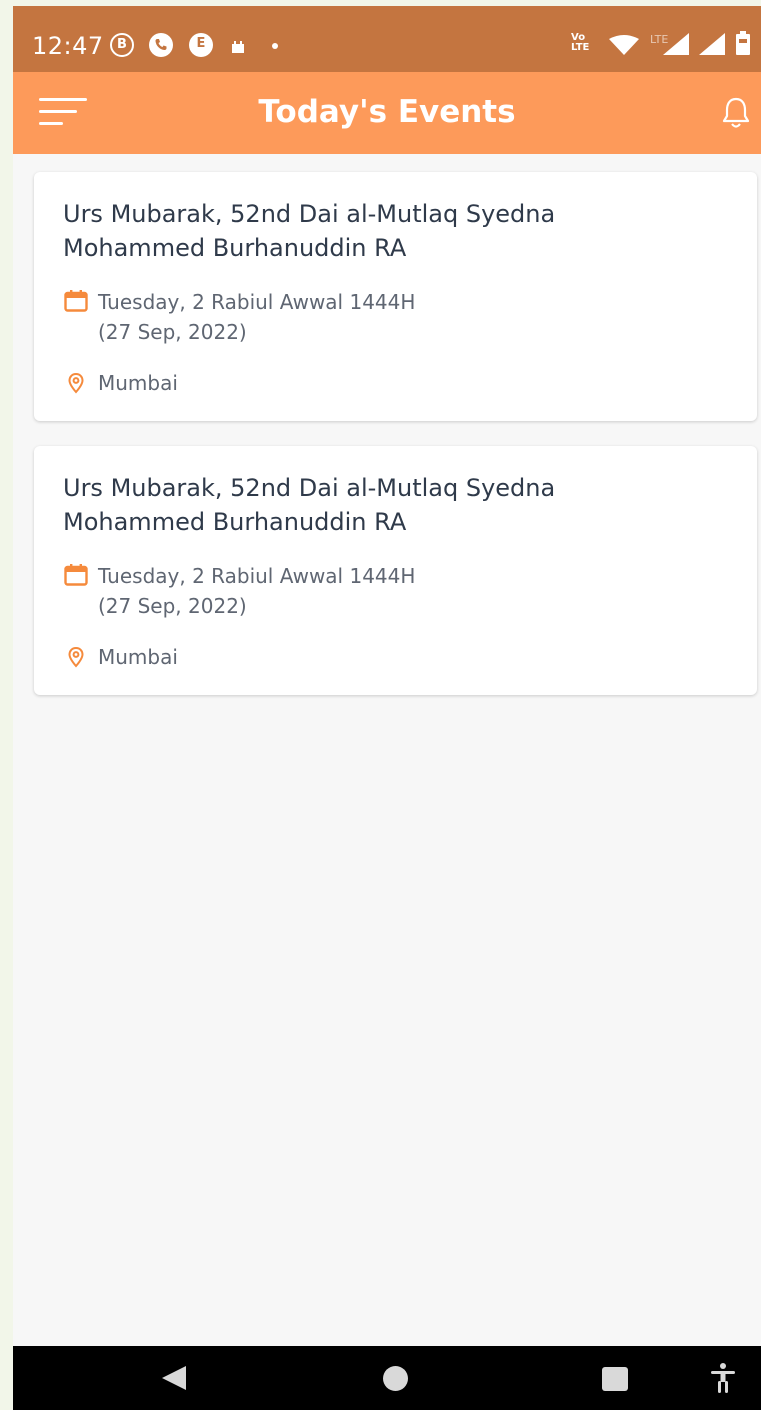 This screenshot has height=1410, width=761. What do you see at coordinates (161, 45) in the screenshot?
I see `phone-circle-icon` at bounding box center [161, 45].